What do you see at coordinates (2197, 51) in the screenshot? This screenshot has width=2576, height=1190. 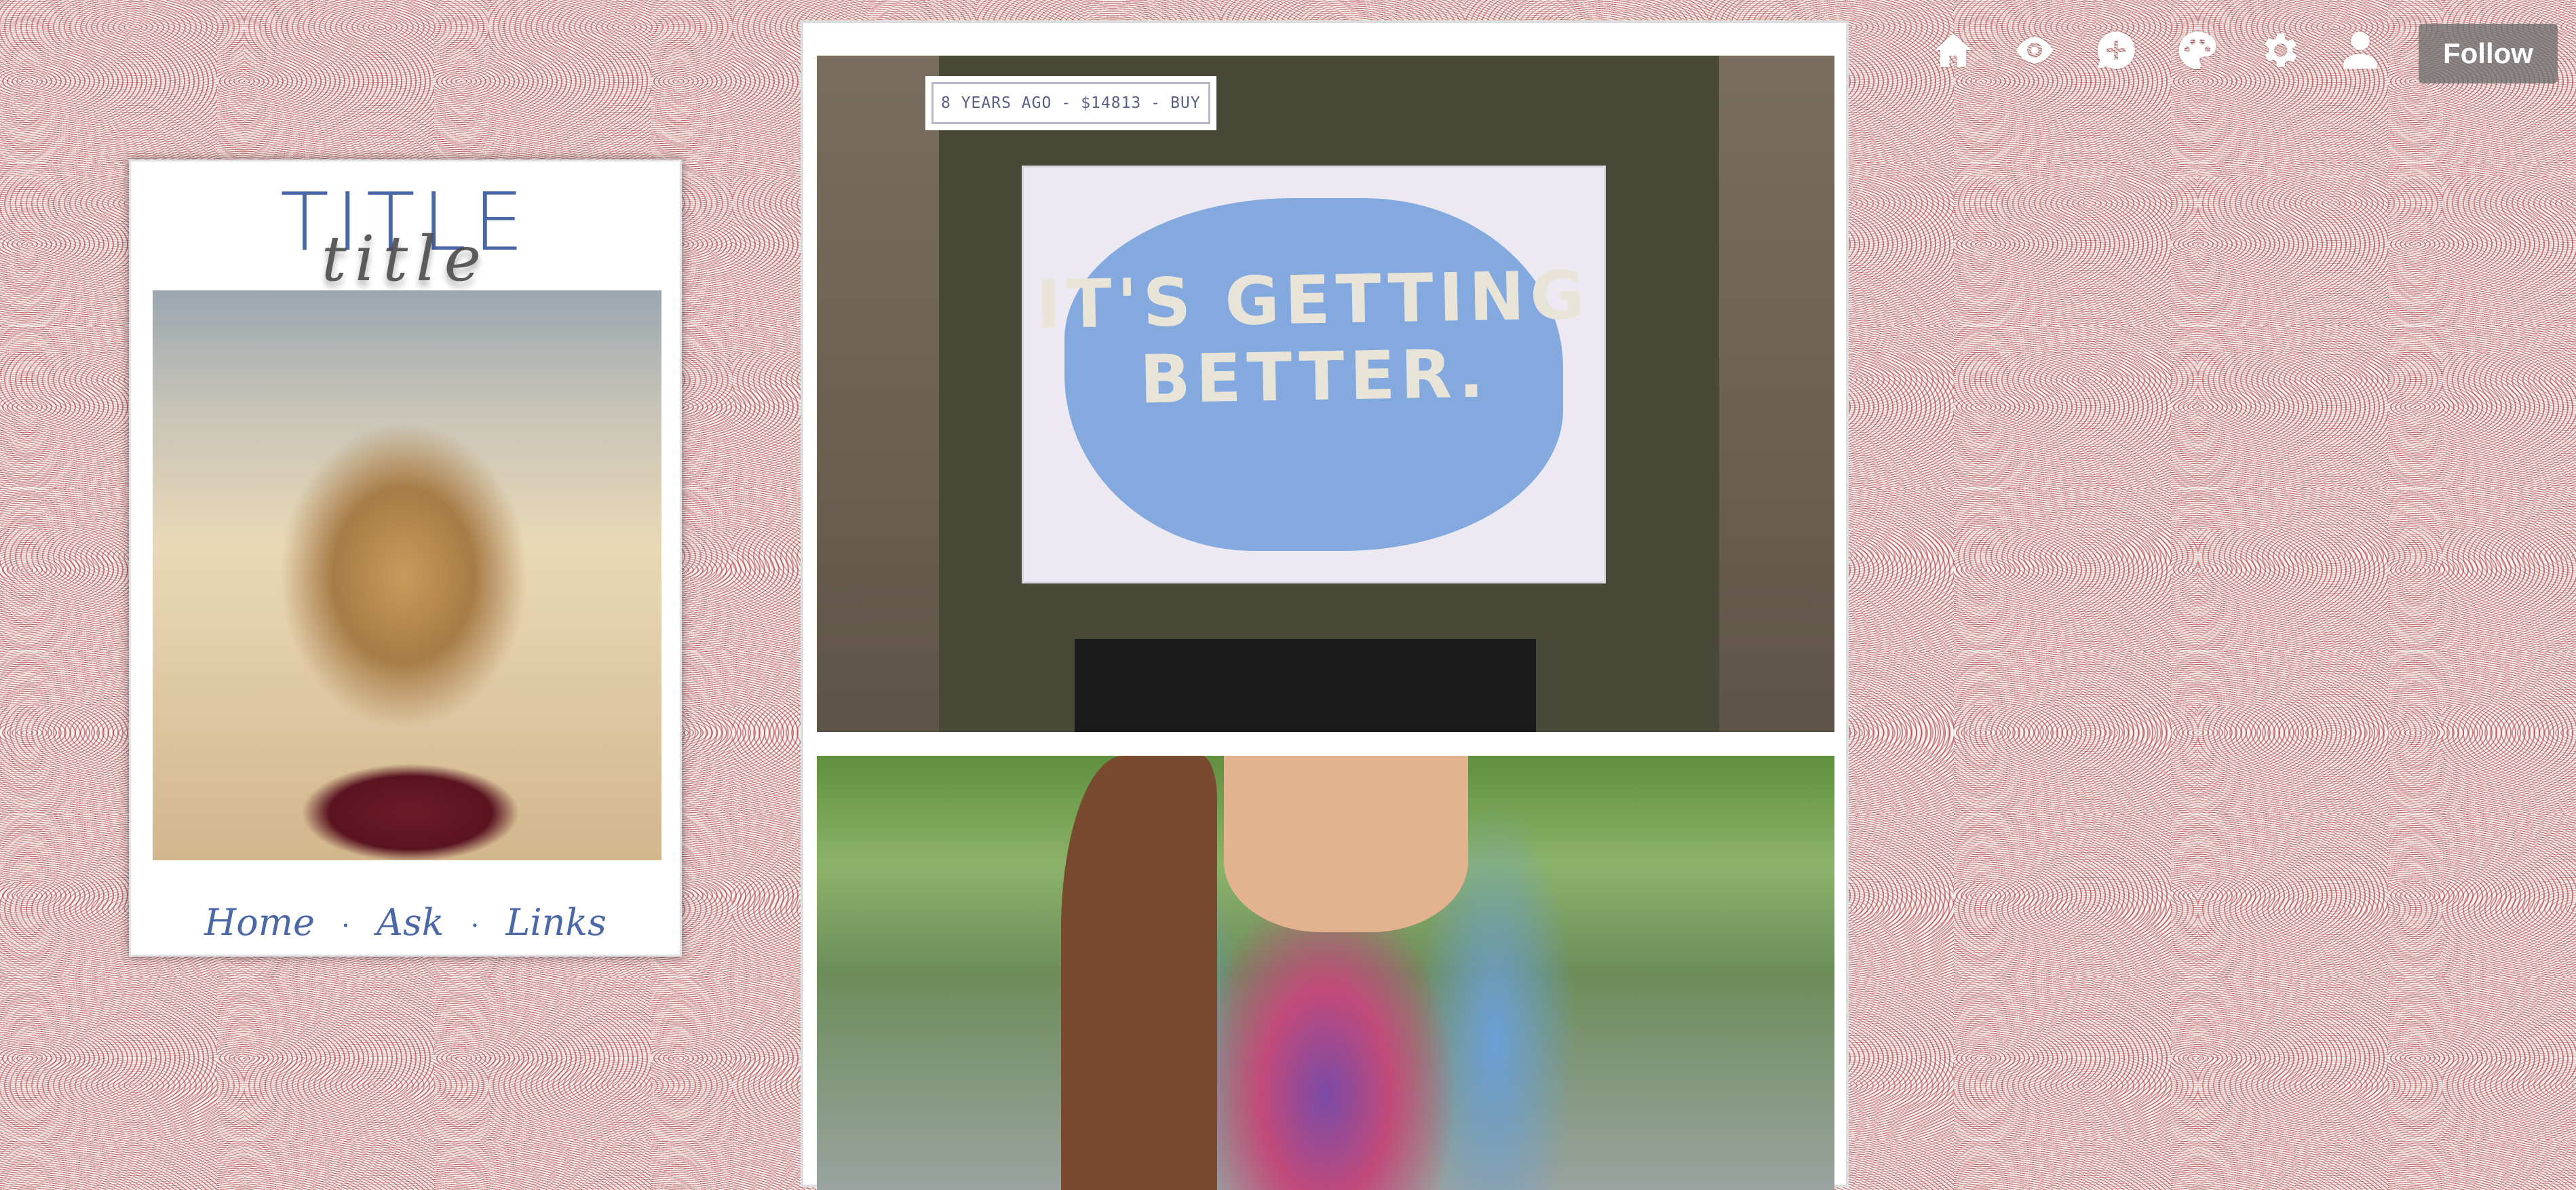 I see `palette-icon` at bounding box center [2197, 51].